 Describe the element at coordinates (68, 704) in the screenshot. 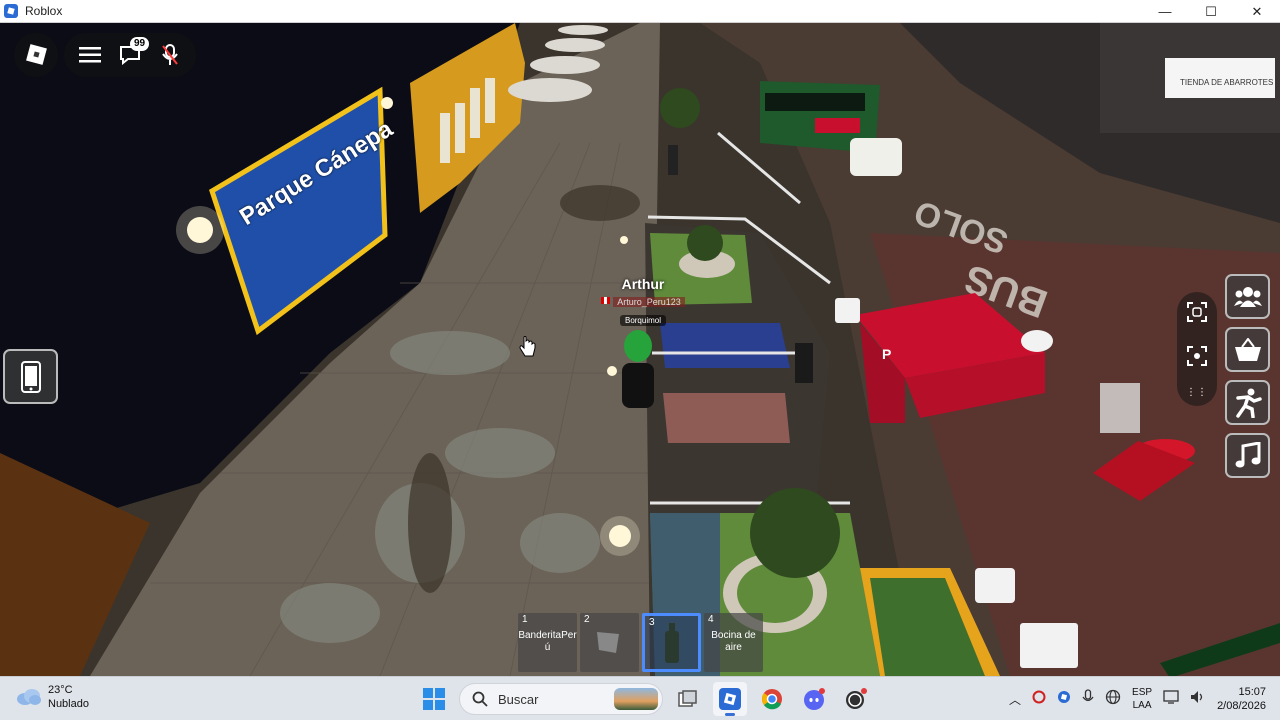

I see `weather-desc: Nublado` at that location.